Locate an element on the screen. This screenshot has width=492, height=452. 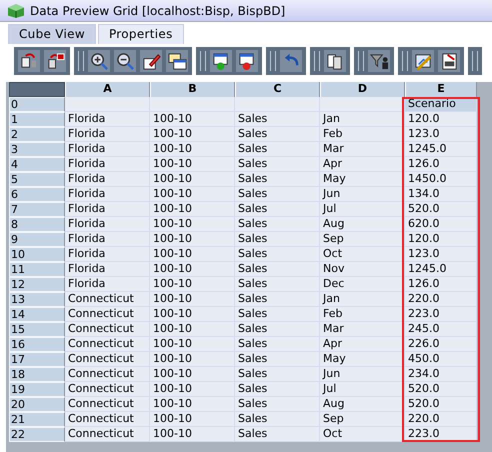
window-title: Data Preview Grid [localhost:Bisp, BispBD] is located at coordinates (158, 11).